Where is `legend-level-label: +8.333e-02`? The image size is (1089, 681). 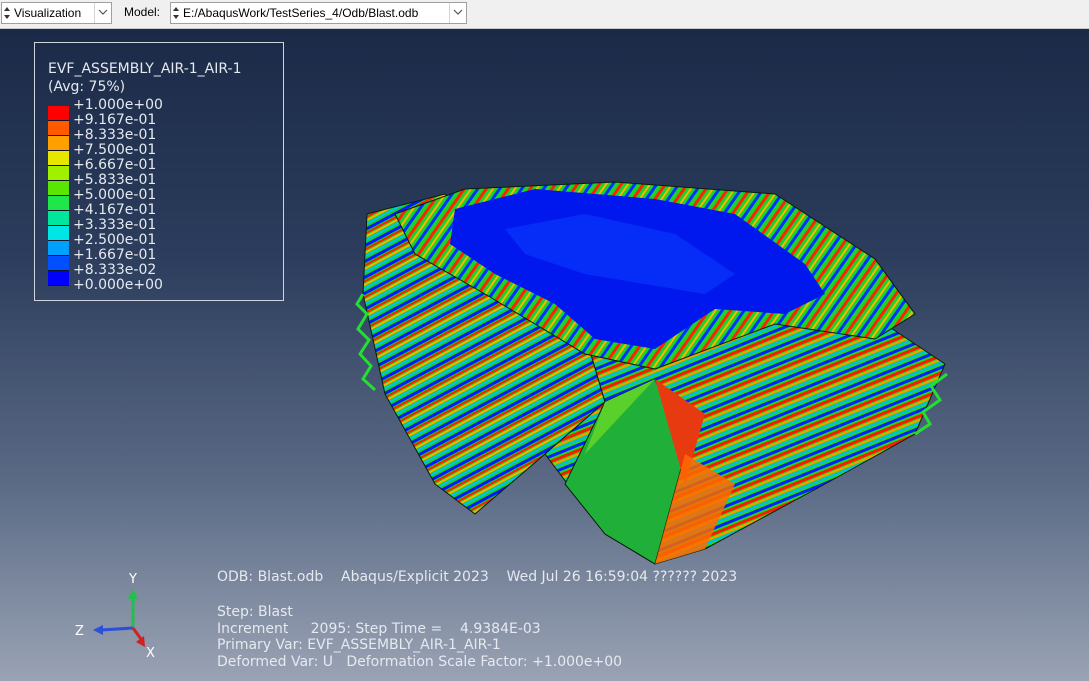
legend-level-label: +8.333e-02 is located at coordinates (115, 270).